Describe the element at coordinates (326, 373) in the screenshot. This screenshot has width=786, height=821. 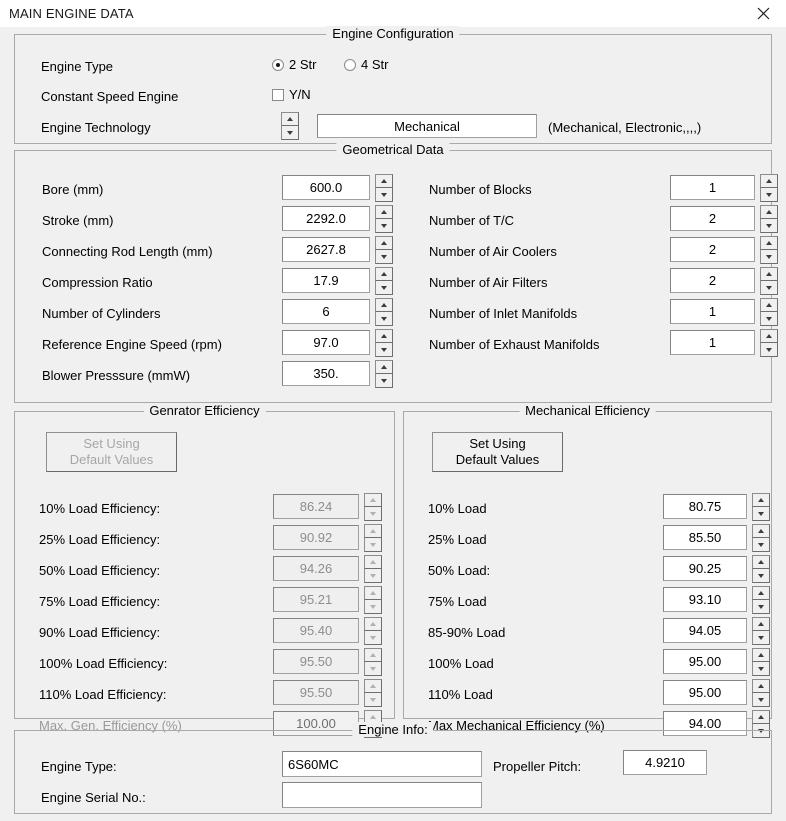
I see `input-blower-pressure: 350.` at that location.